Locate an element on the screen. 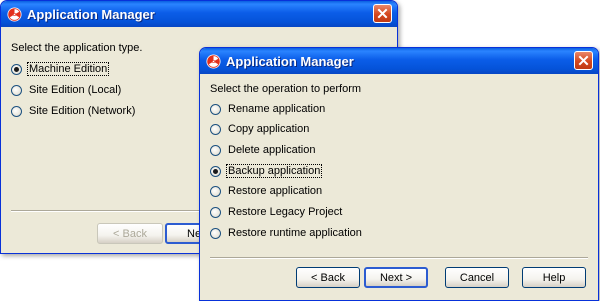  radio-label: Restore application is located at coordinates (275, 191).